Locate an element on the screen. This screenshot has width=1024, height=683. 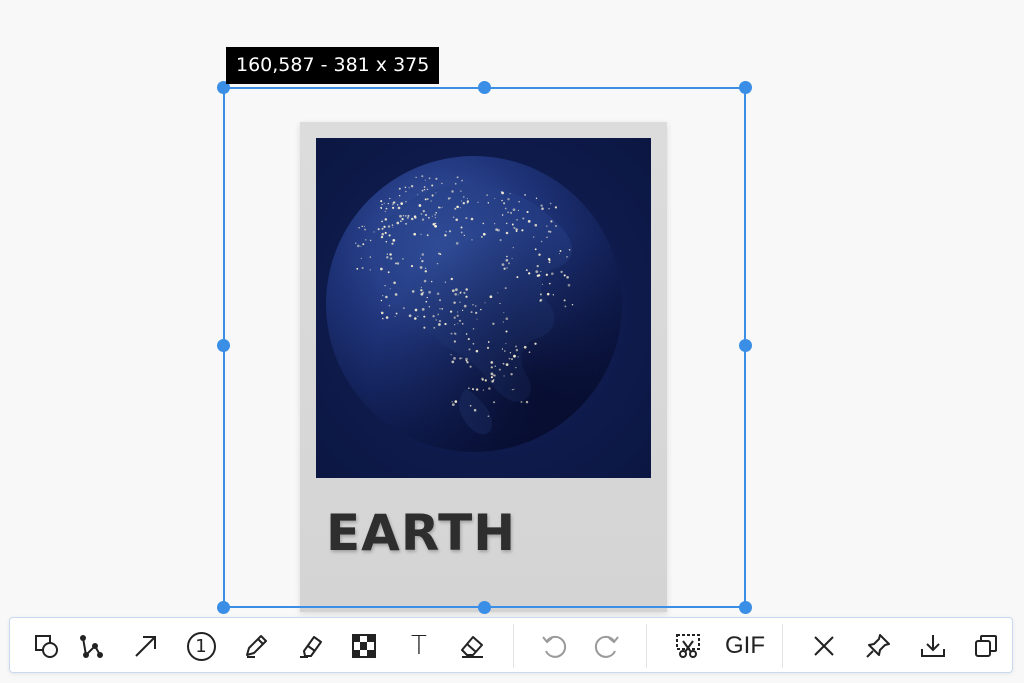
annotation-toolbar: 1 T GIF is located at coordinates (511, 645).